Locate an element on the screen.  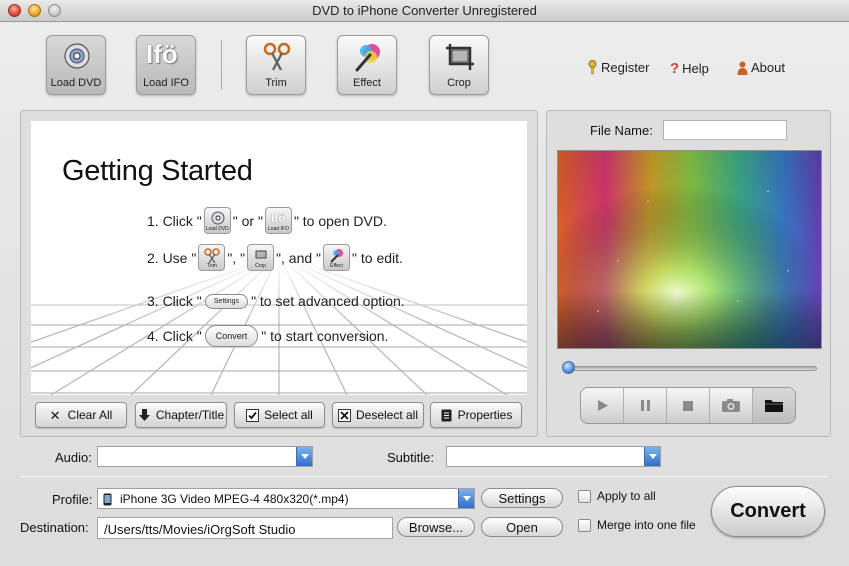
mini-crop-label: Crop is located at coordinates (260, 266).